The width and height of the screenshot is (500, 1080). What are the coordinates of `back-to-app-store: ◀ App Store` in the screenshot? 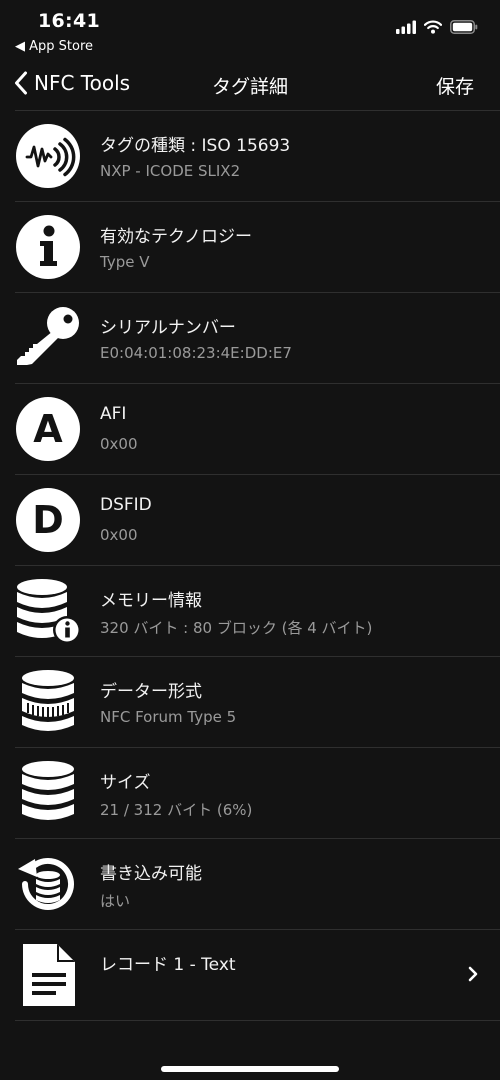 It's located at (54, 46).